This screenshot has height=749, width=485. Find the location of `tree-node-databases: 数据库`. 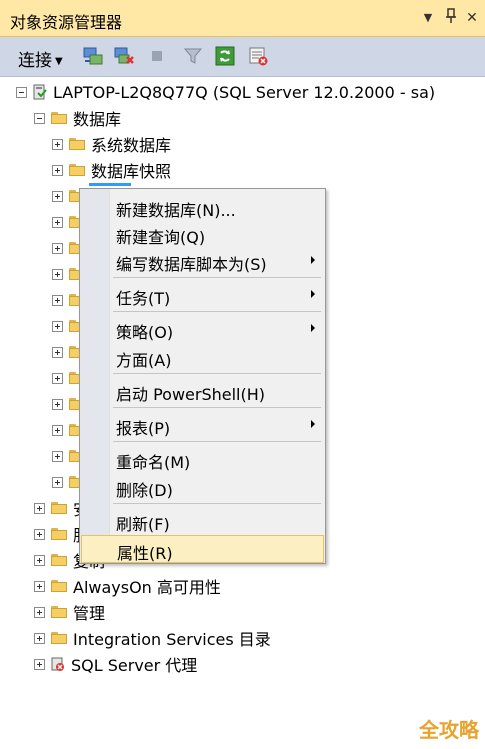

tree-node-databases: 数据库 is located at coordinates (77, 118).